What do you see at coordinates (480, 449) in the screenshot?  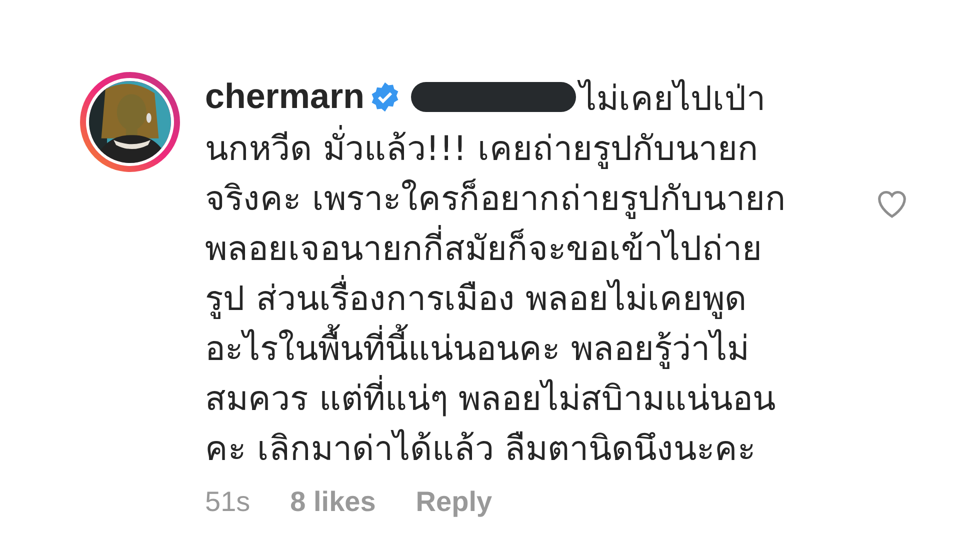 I see `comment-text-line: คะ เลิกมาด่าได้แล้ว ลืมตานิดนึงนะคะ` at bounding box center [480, 449].